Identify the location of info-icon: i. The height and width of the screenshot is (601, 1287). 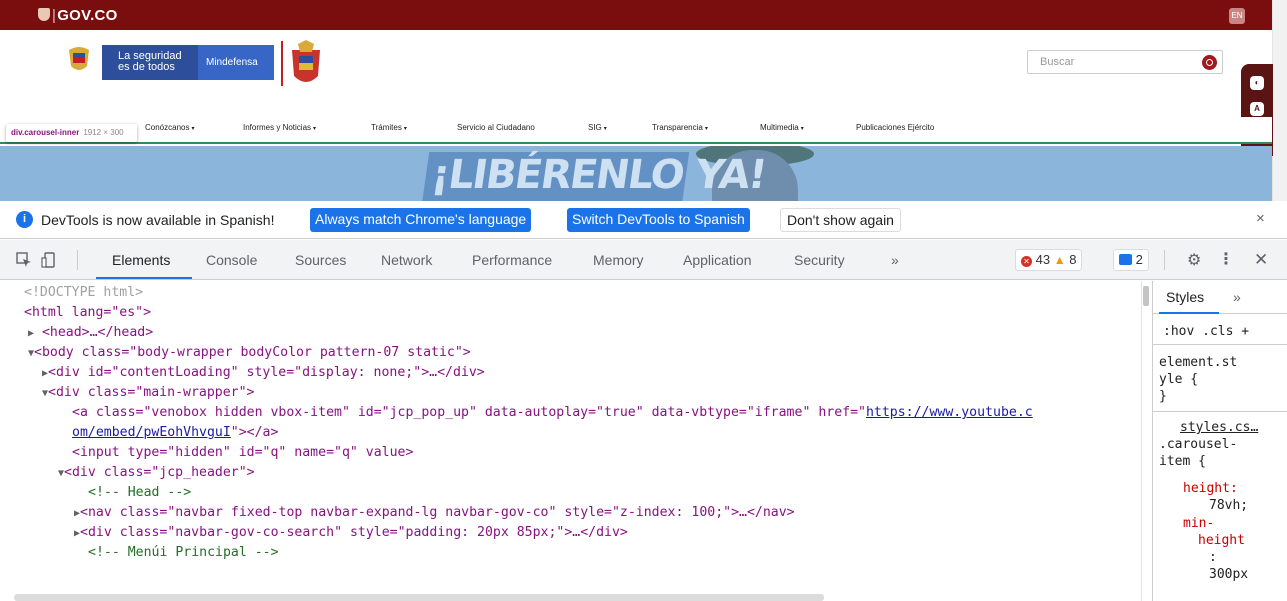
(24, 219).